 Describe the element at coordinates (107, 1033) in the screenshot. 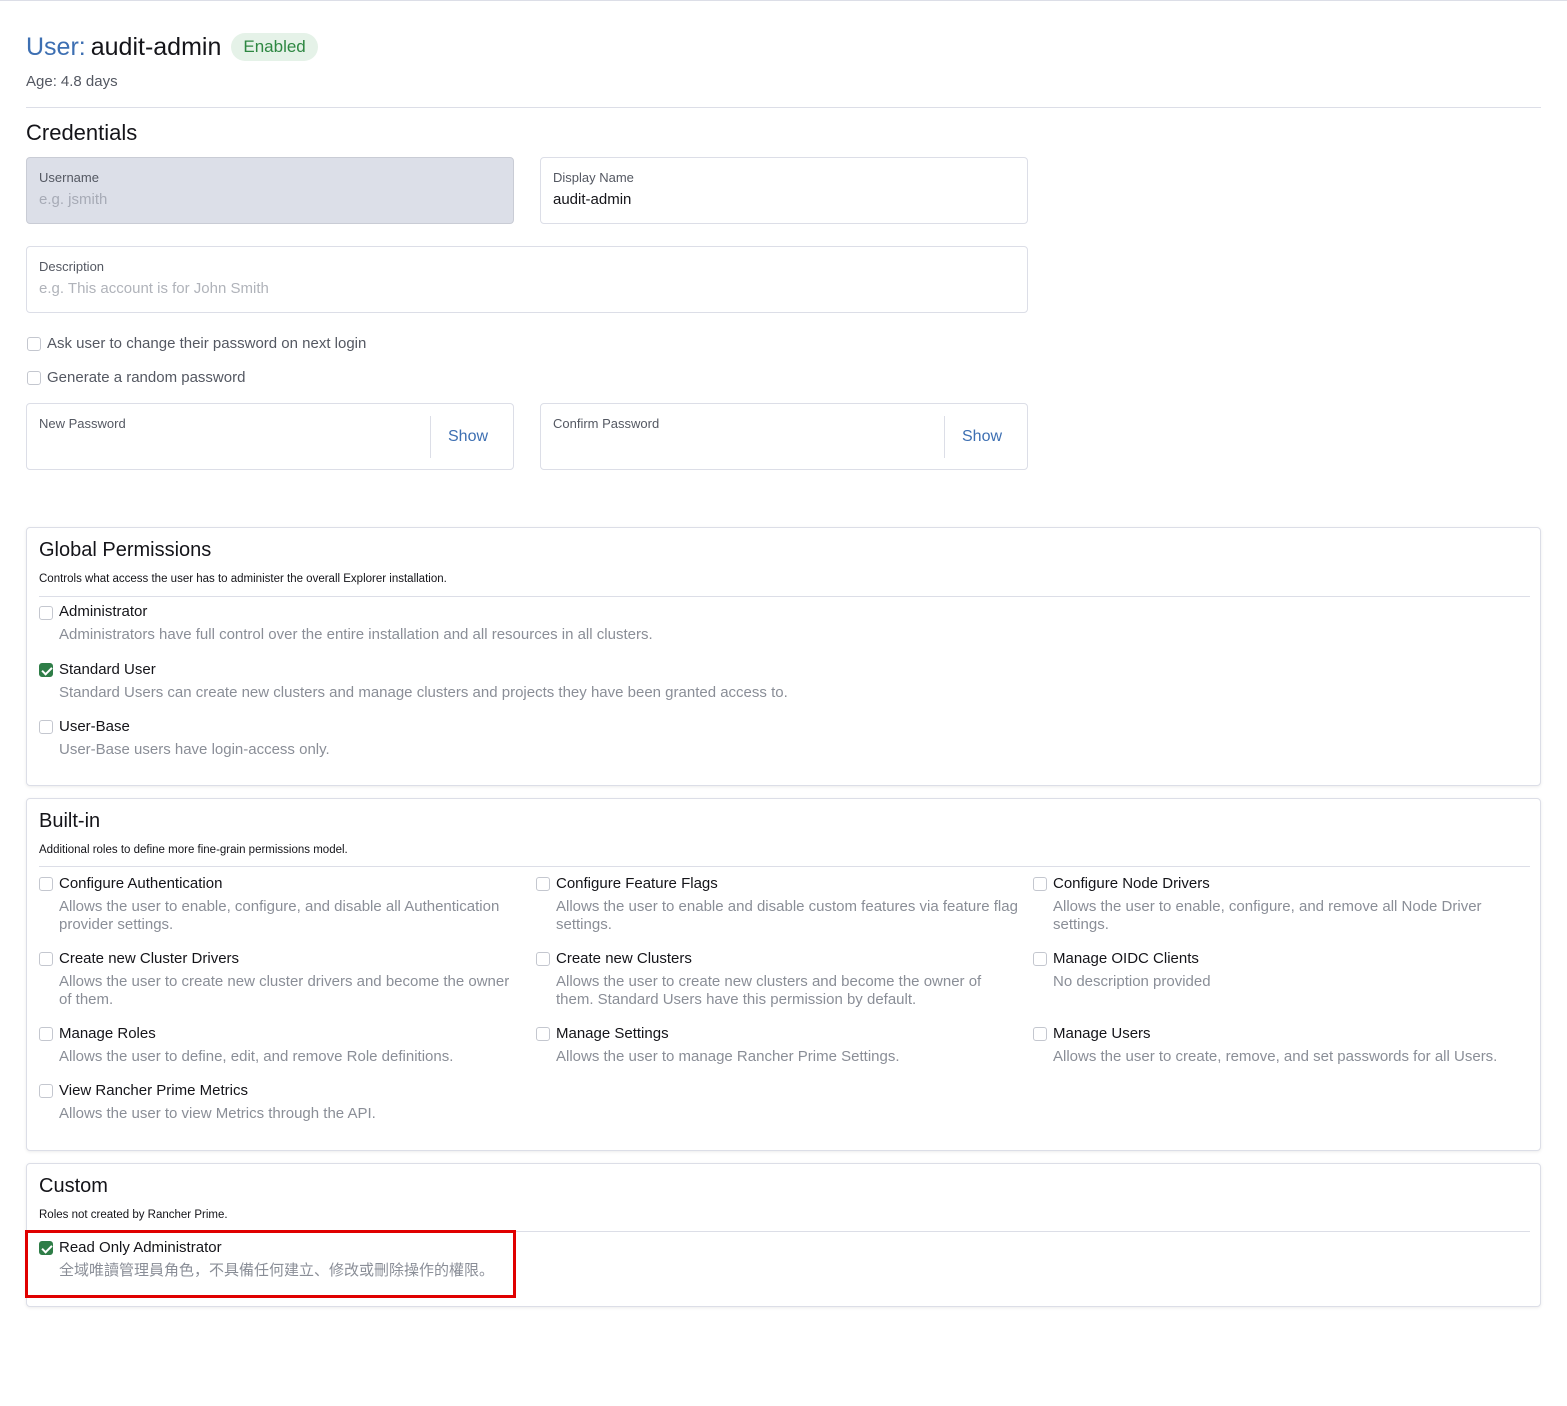

I see `manage-roles-label: Manage Roles` at that location.